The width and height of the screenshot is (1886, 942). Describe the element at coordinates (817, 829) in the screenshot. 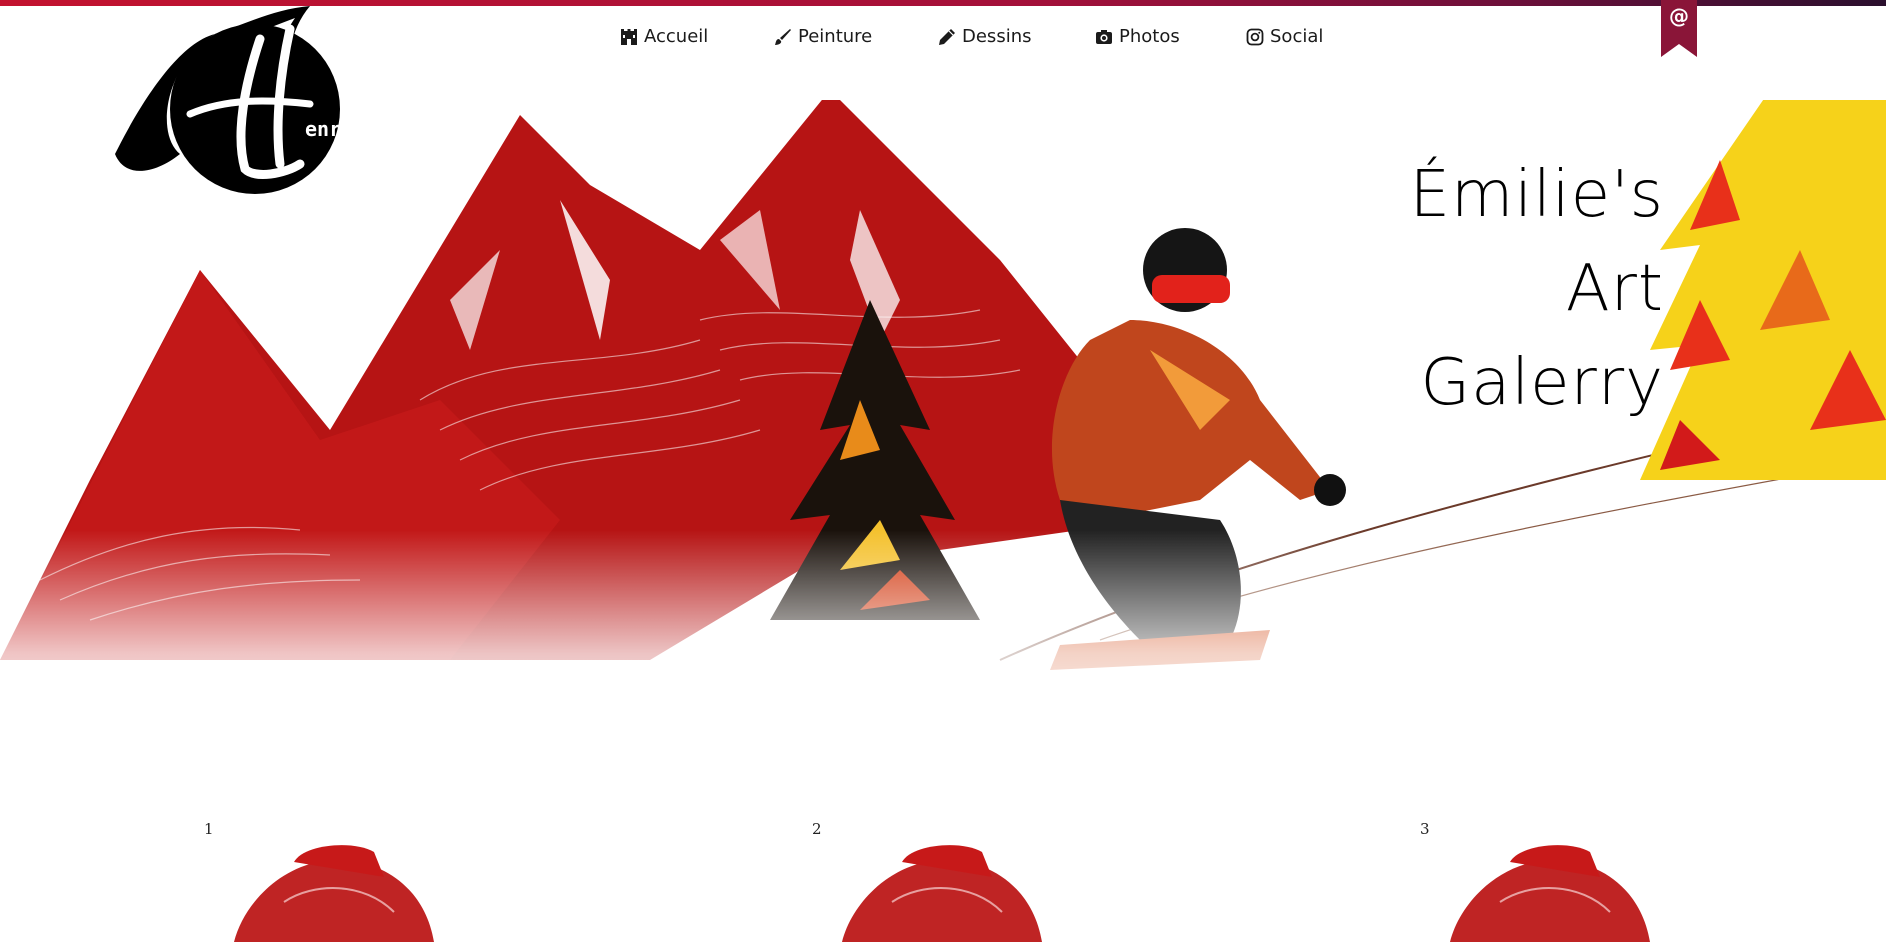

I see `gallery-number: 2` at that location.